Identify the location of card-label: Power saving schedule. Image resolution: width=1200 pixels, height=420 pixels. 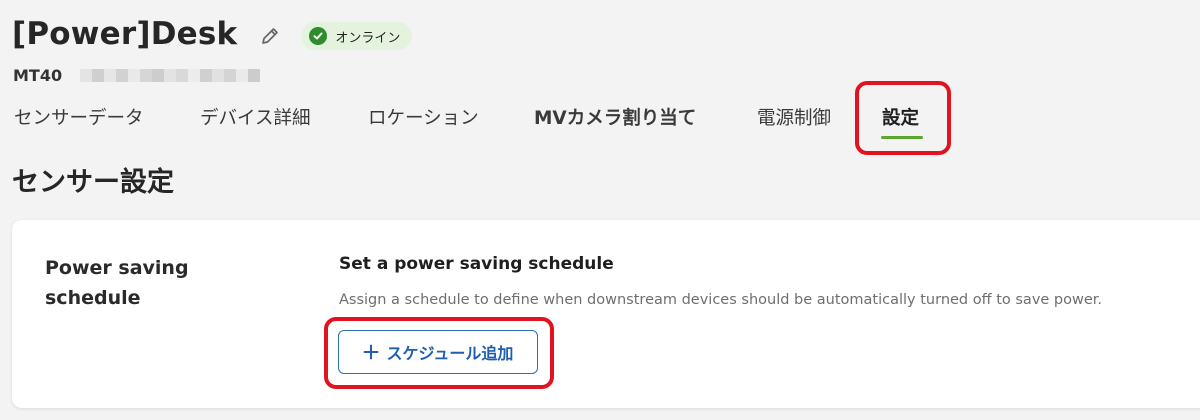
(117, 283).